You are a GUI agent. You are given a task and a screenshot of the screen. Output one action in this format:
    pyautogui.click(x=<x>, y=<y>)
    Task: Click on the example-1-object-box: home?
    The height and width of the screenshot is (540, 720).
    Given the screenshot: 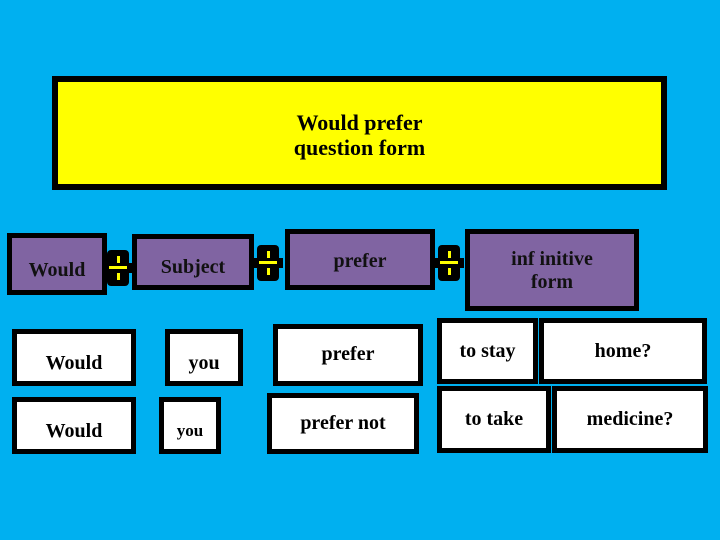 What is the action you would take?
    pyautogui.click(x=623, y=351)
    